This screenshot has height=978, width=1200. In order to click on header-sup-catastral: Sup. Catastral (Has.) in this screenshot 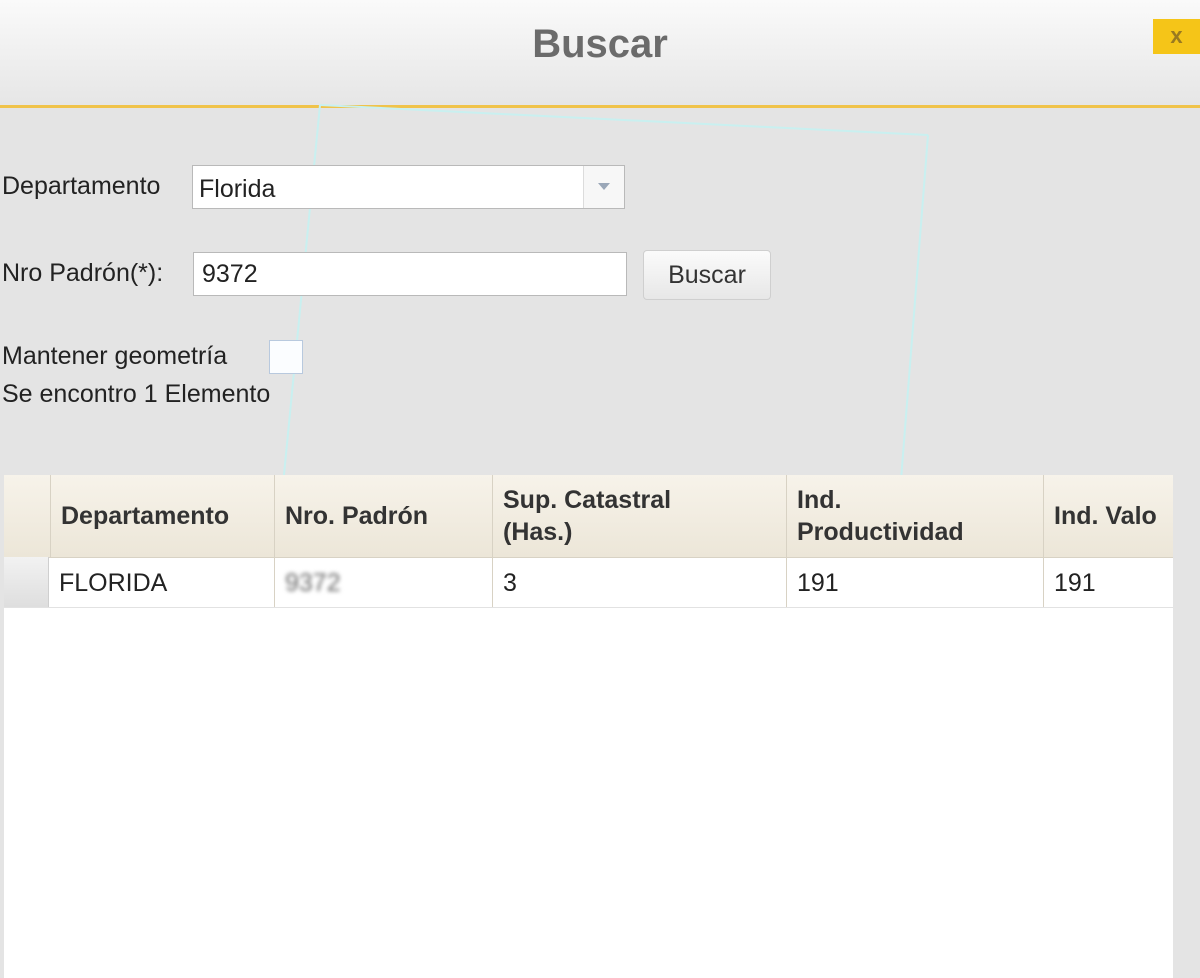, I will do `click(640, 516)`.